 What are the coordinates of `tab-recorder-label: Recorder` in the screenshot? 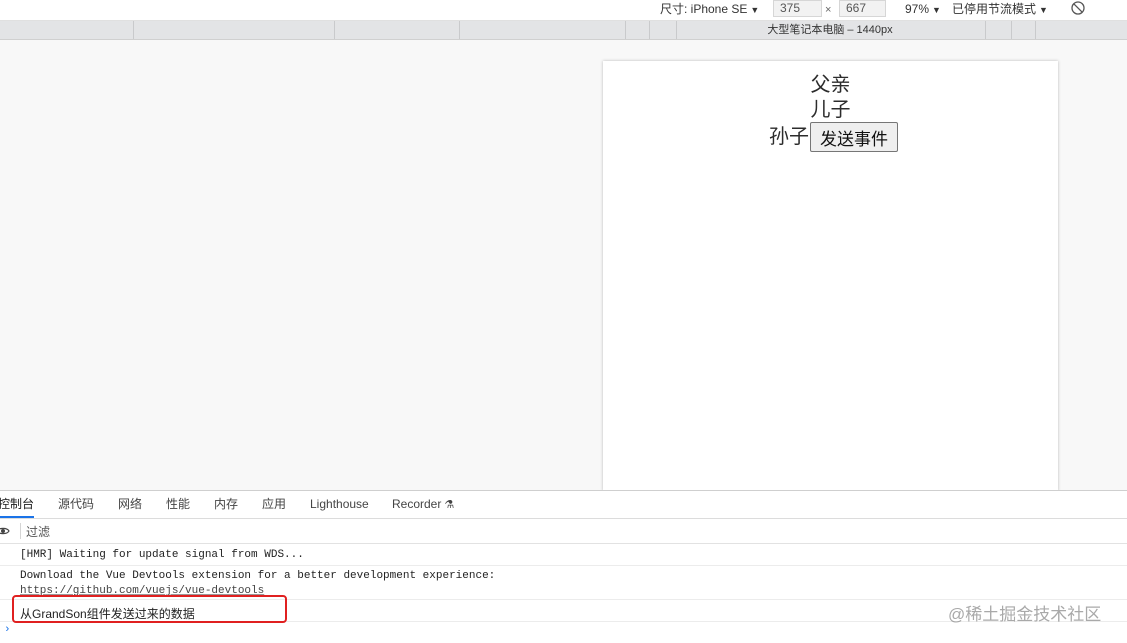 It's located at (417, 504).